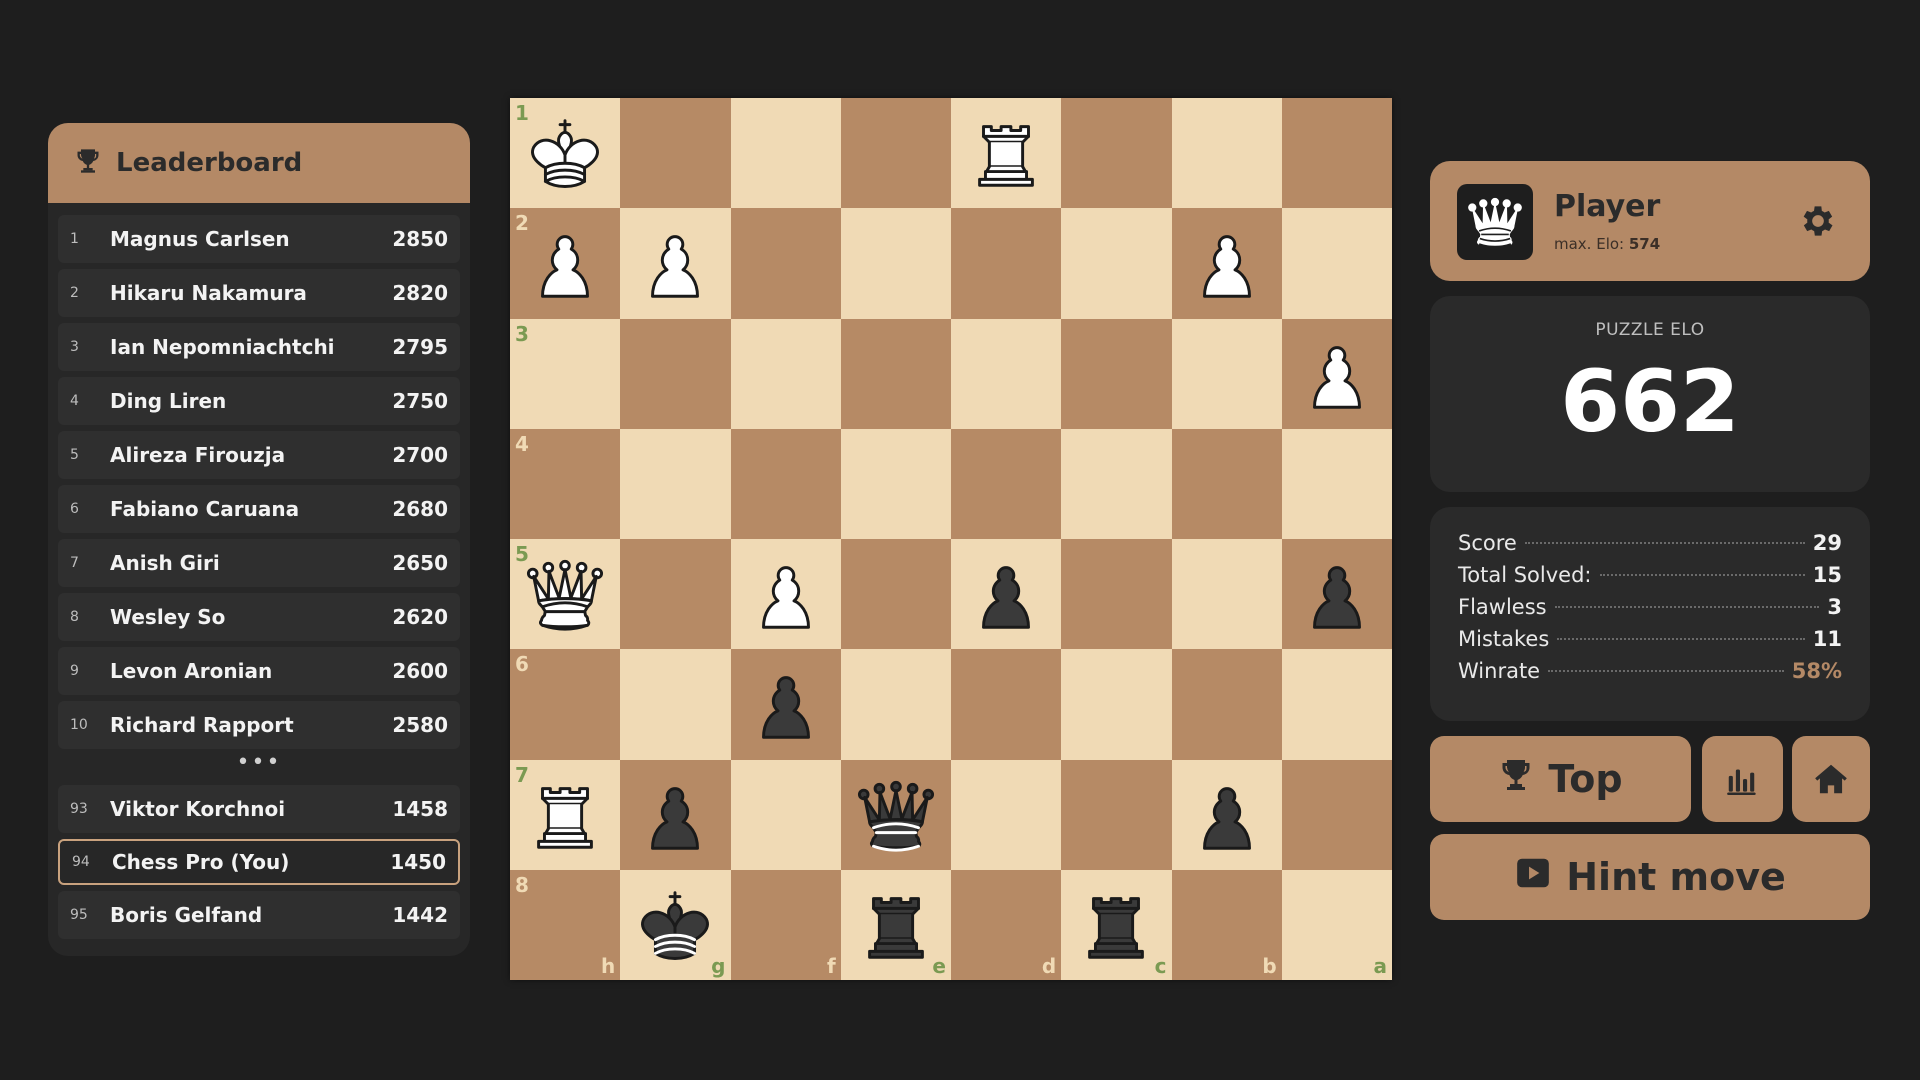  What do you see at coordinates (565, 483) in the screenshot?
I see `board-square: 4` at bounding box center [565, 483].